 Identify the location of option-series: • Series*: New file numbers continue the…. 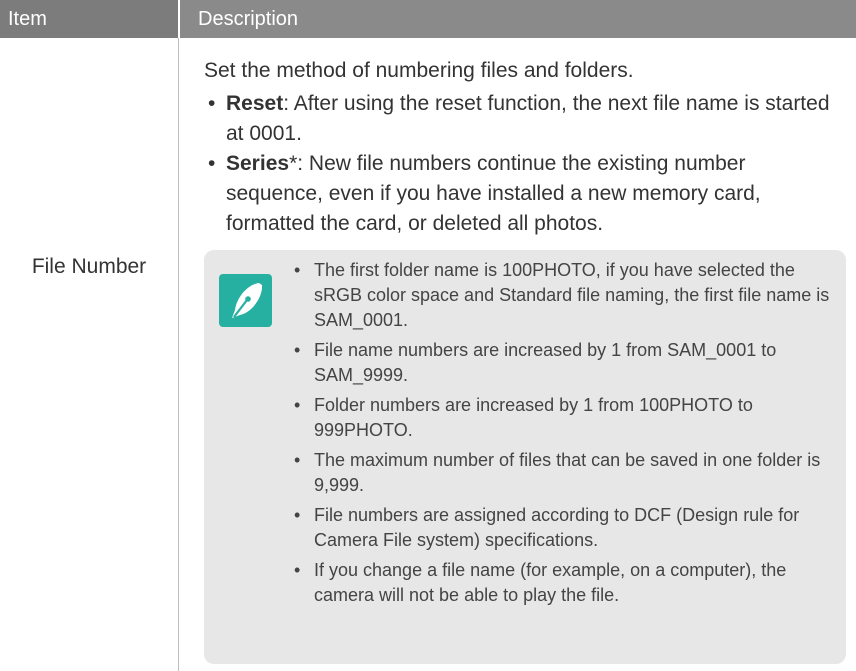
(524, 194).